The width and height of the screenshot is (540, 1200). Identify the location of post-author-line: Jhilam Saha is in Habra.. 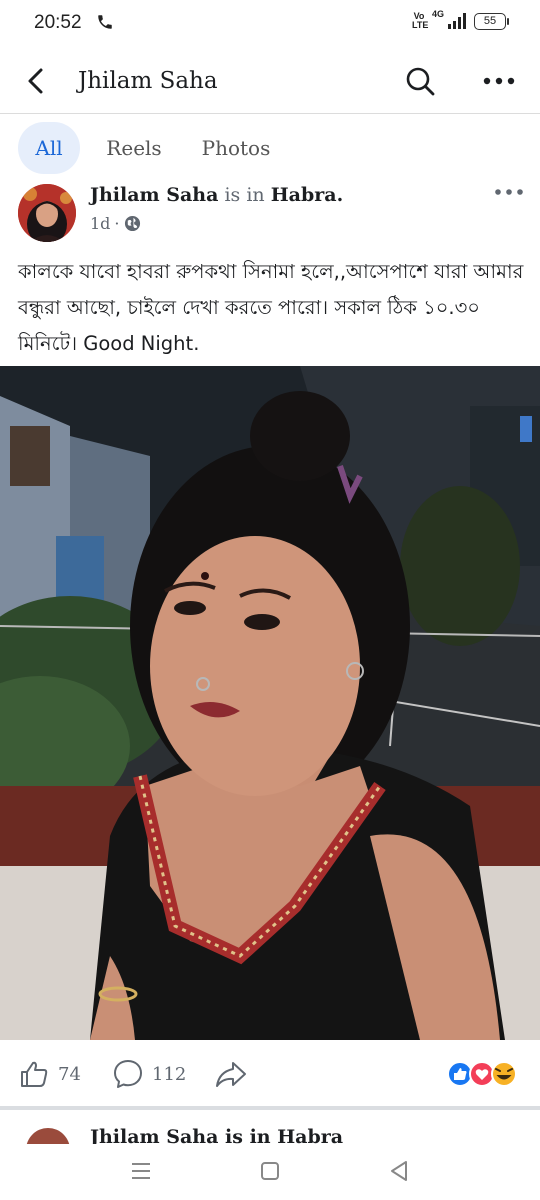
(216, 195).